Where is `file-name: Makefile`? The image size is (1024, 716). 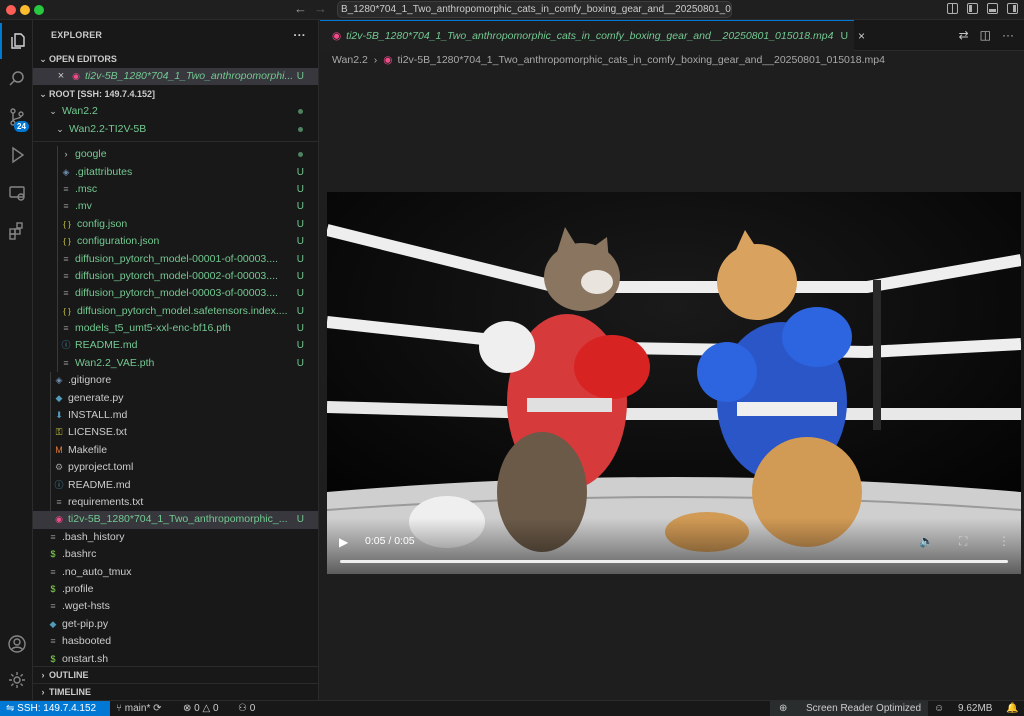
file-name: Makefile is located at coordinates (88, 449).